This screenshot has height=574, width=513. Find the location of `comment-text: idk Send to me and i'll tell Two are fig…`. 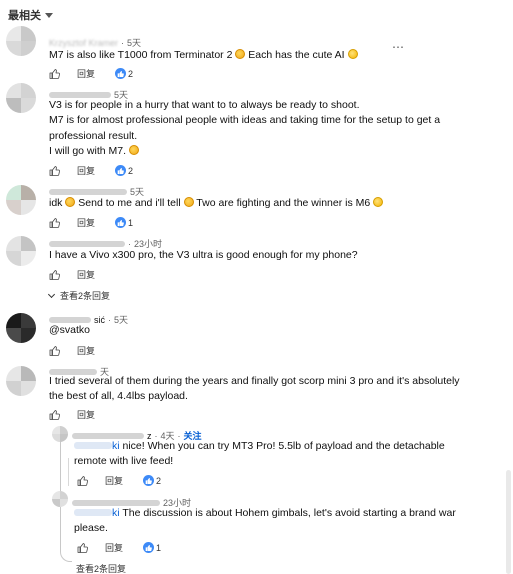

comment-text: idk Send to me and i'll tell Two are fig… is located at coordinates (216, 203).